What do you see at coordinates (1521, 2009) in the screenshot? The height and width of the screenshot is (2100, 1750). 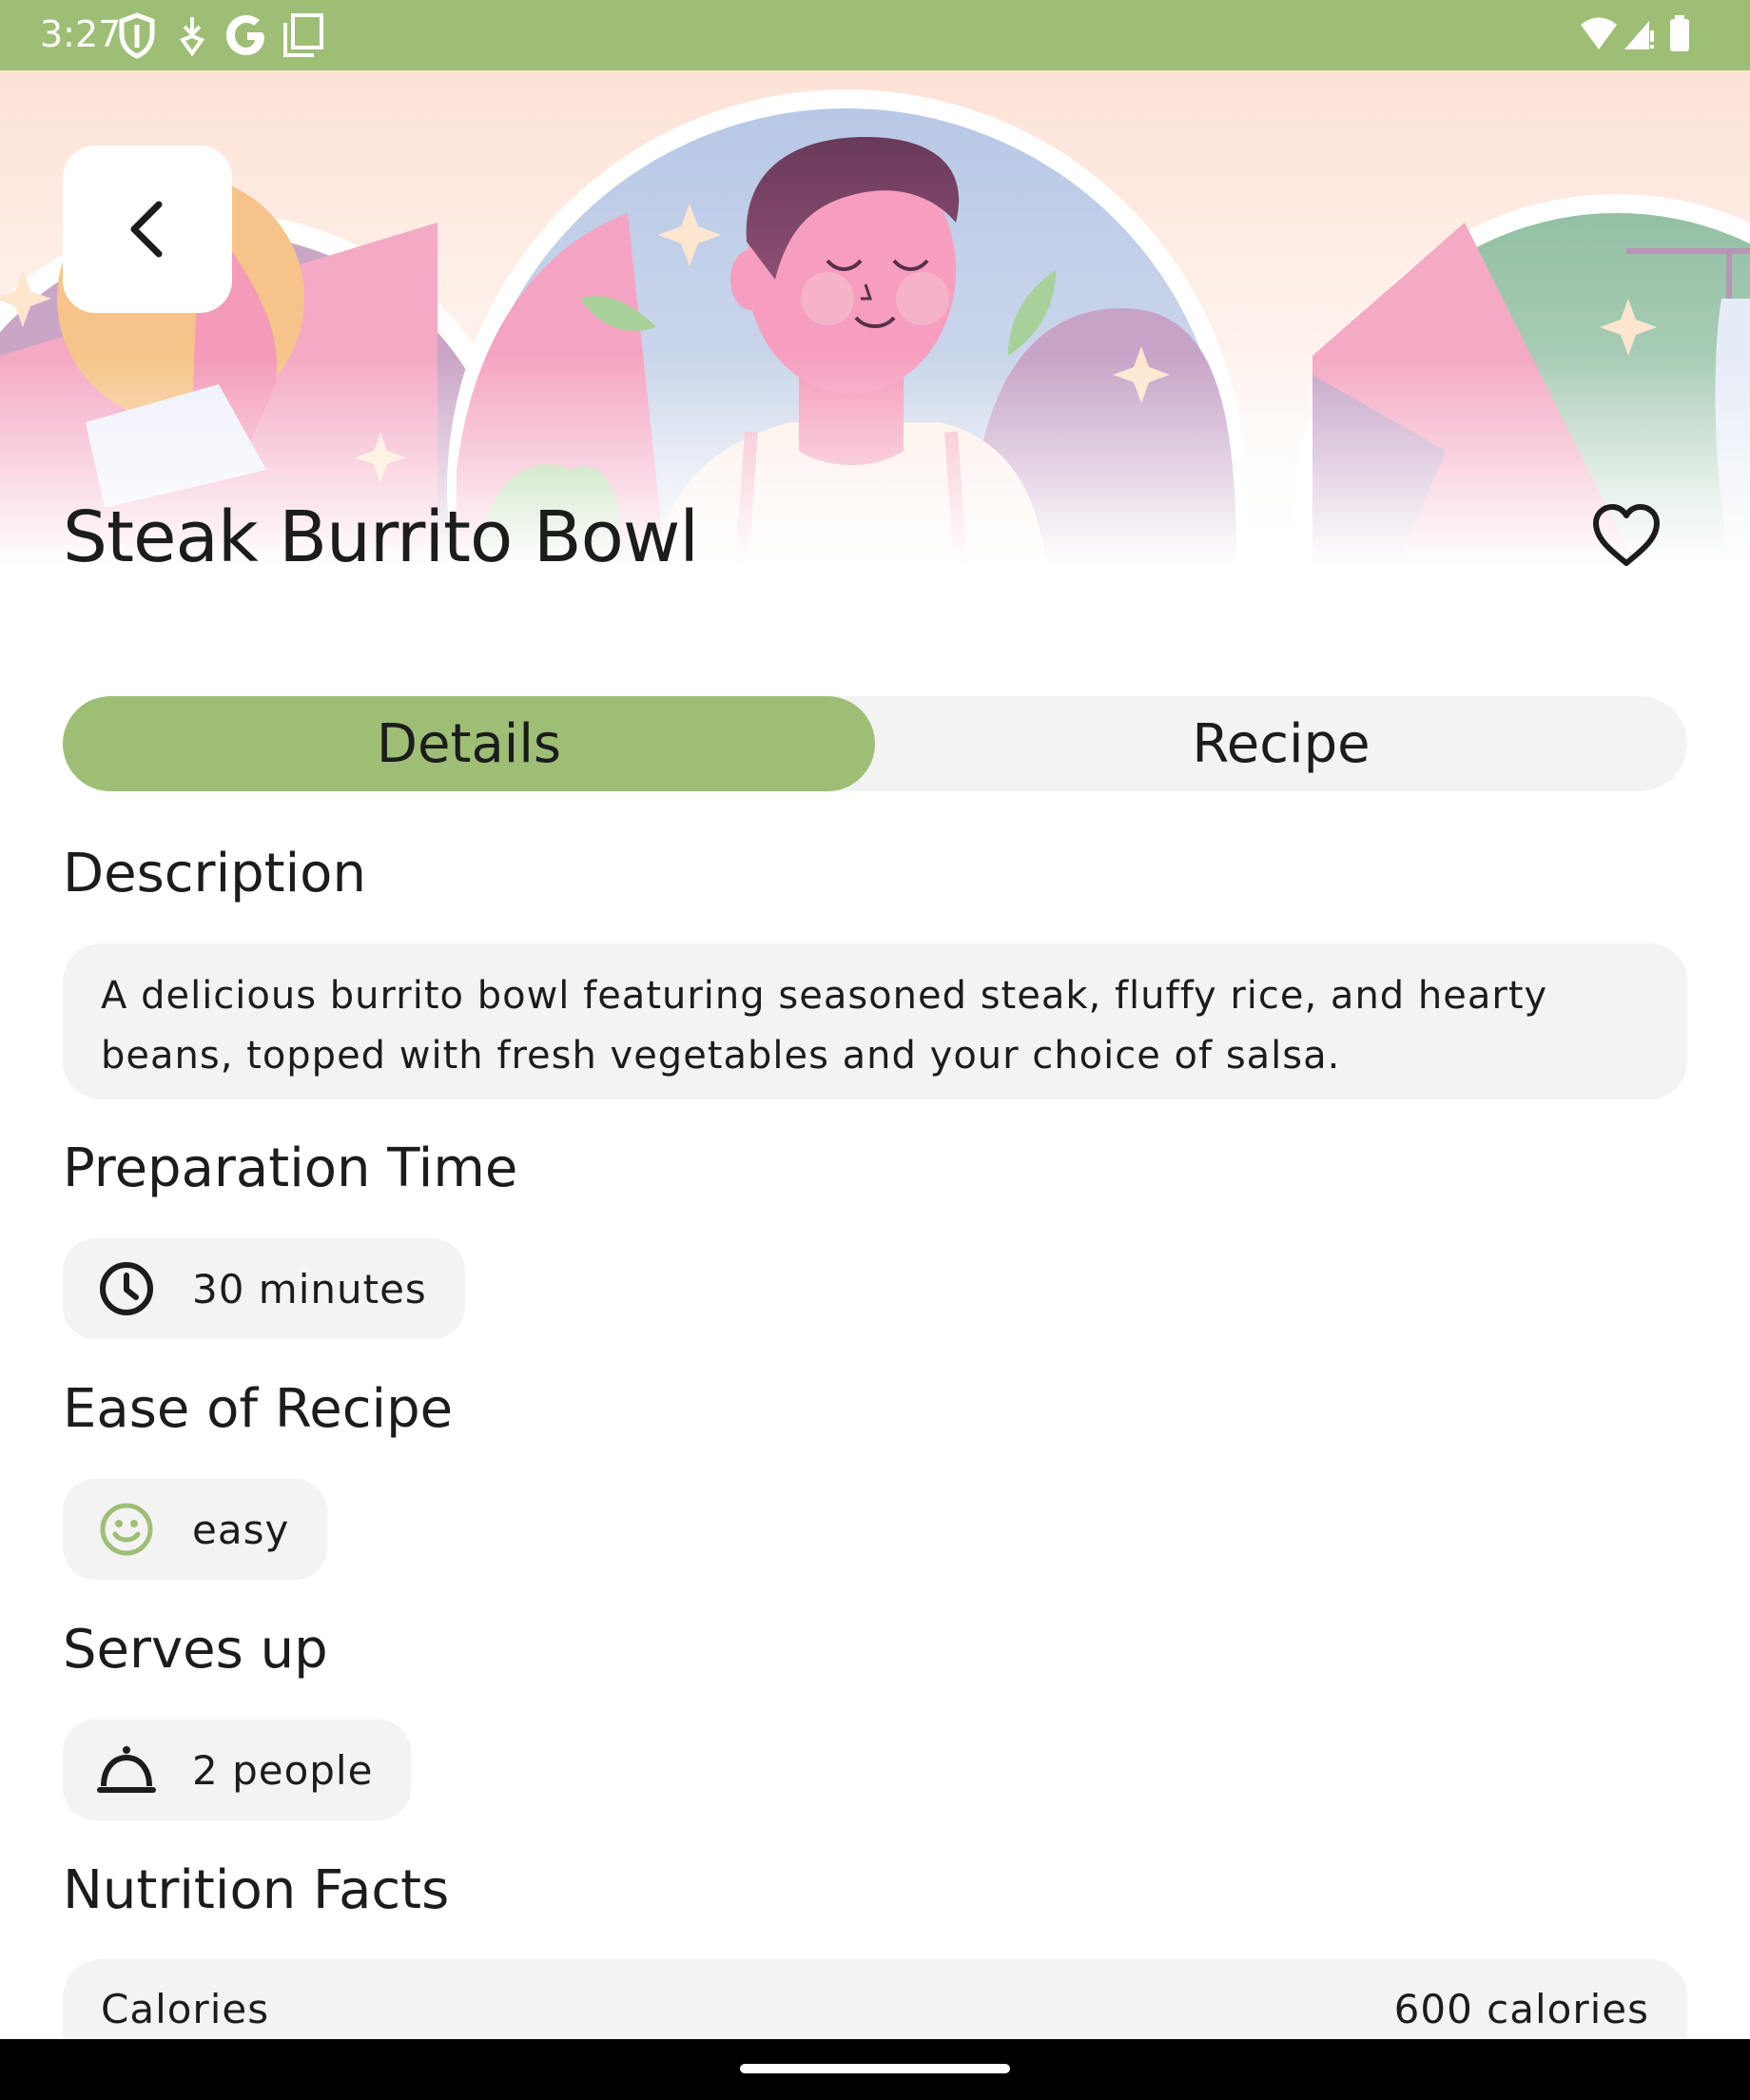 I see `nutrition-calories-value: 600 calories` at bounding box center [1521, 2009].